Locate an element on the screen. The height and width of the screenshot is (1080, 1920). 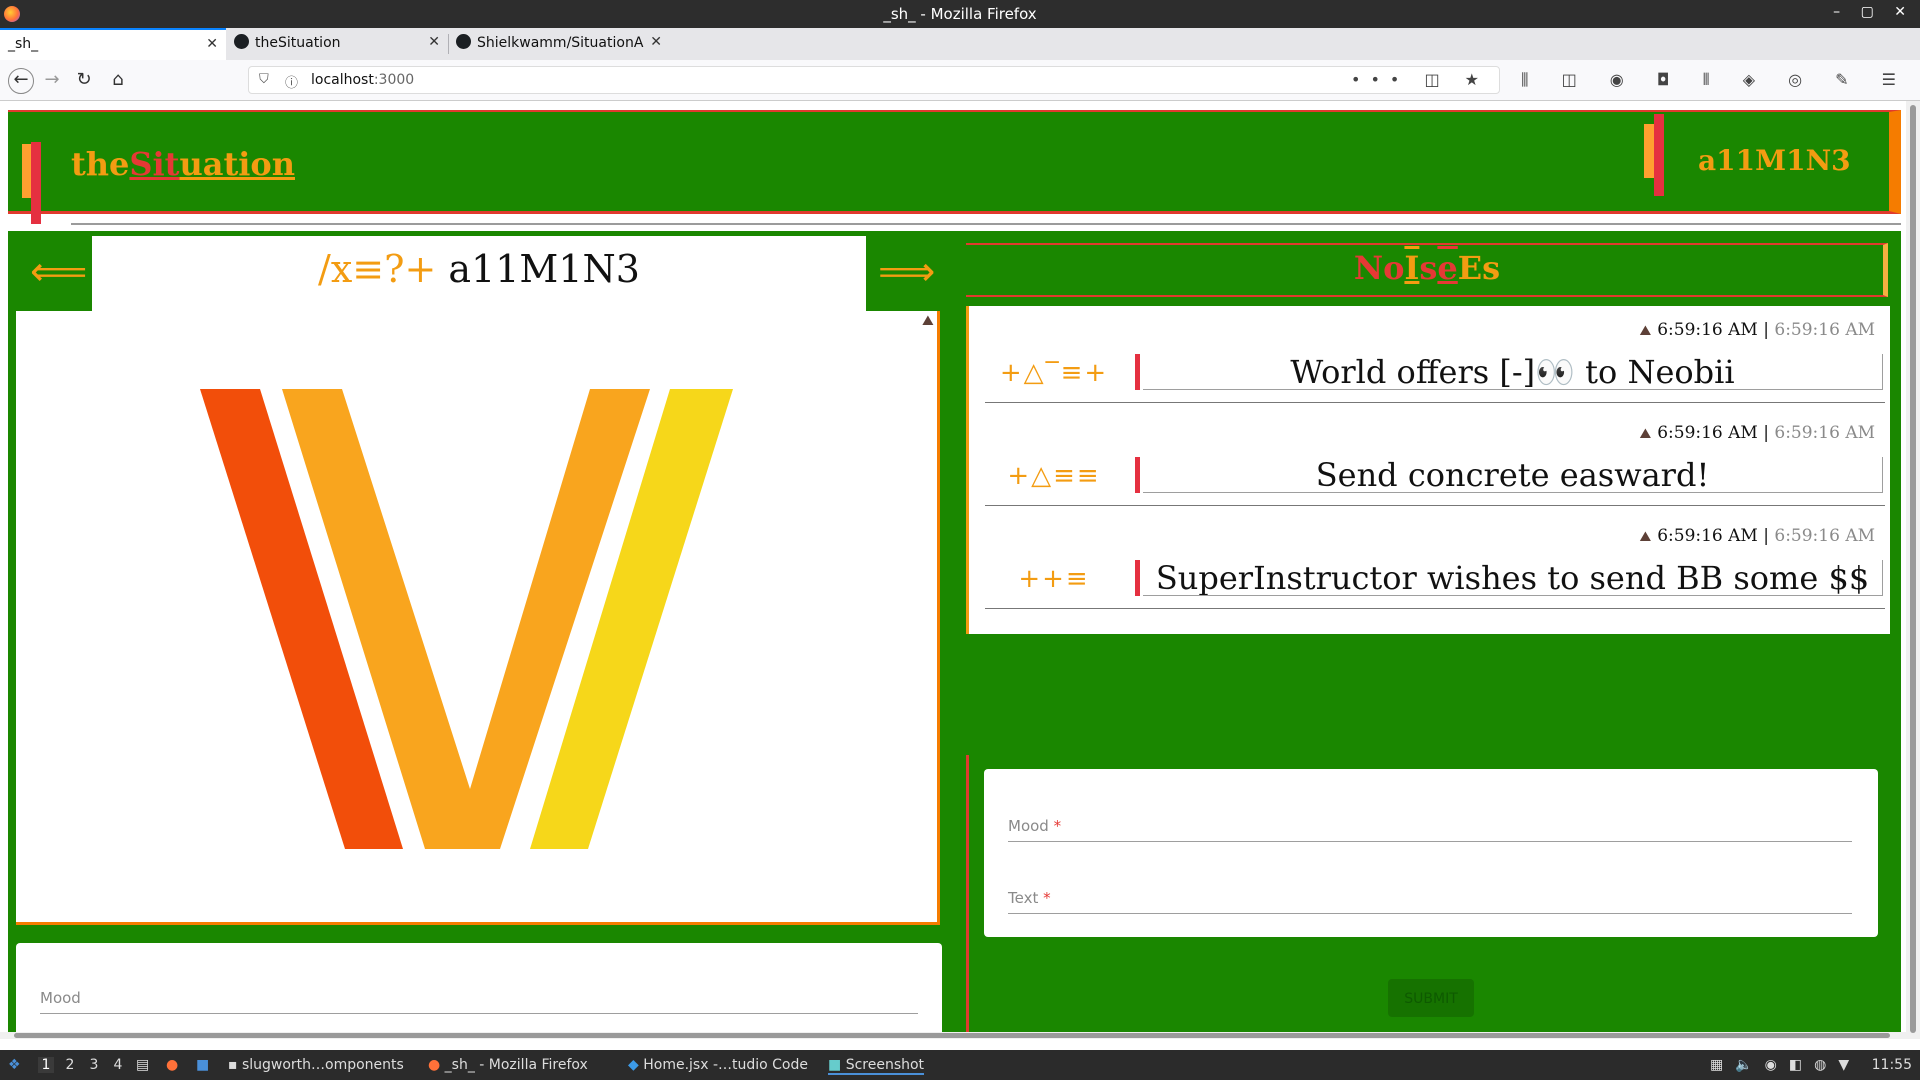
title-username: a11M1N3 is located at coordinates (544, 269).